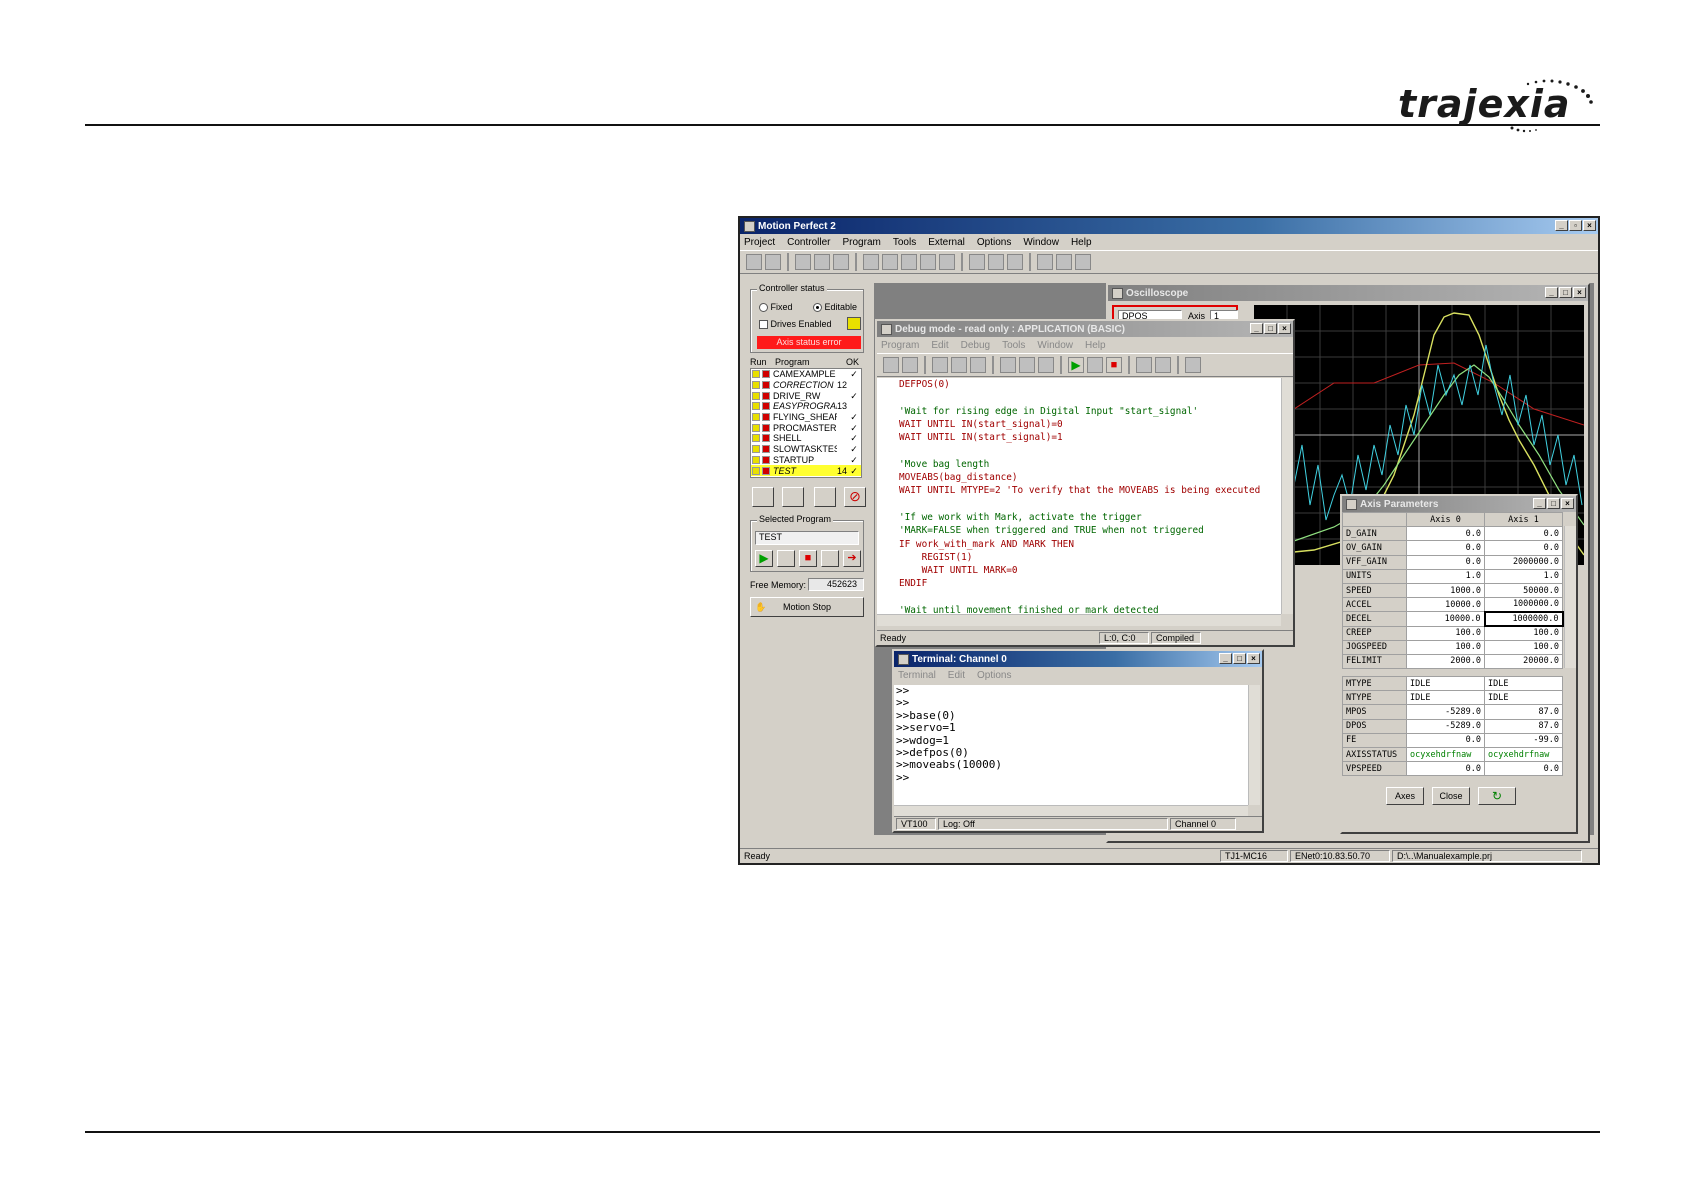  I want to click on step-over-icon, so click(1163, 365).